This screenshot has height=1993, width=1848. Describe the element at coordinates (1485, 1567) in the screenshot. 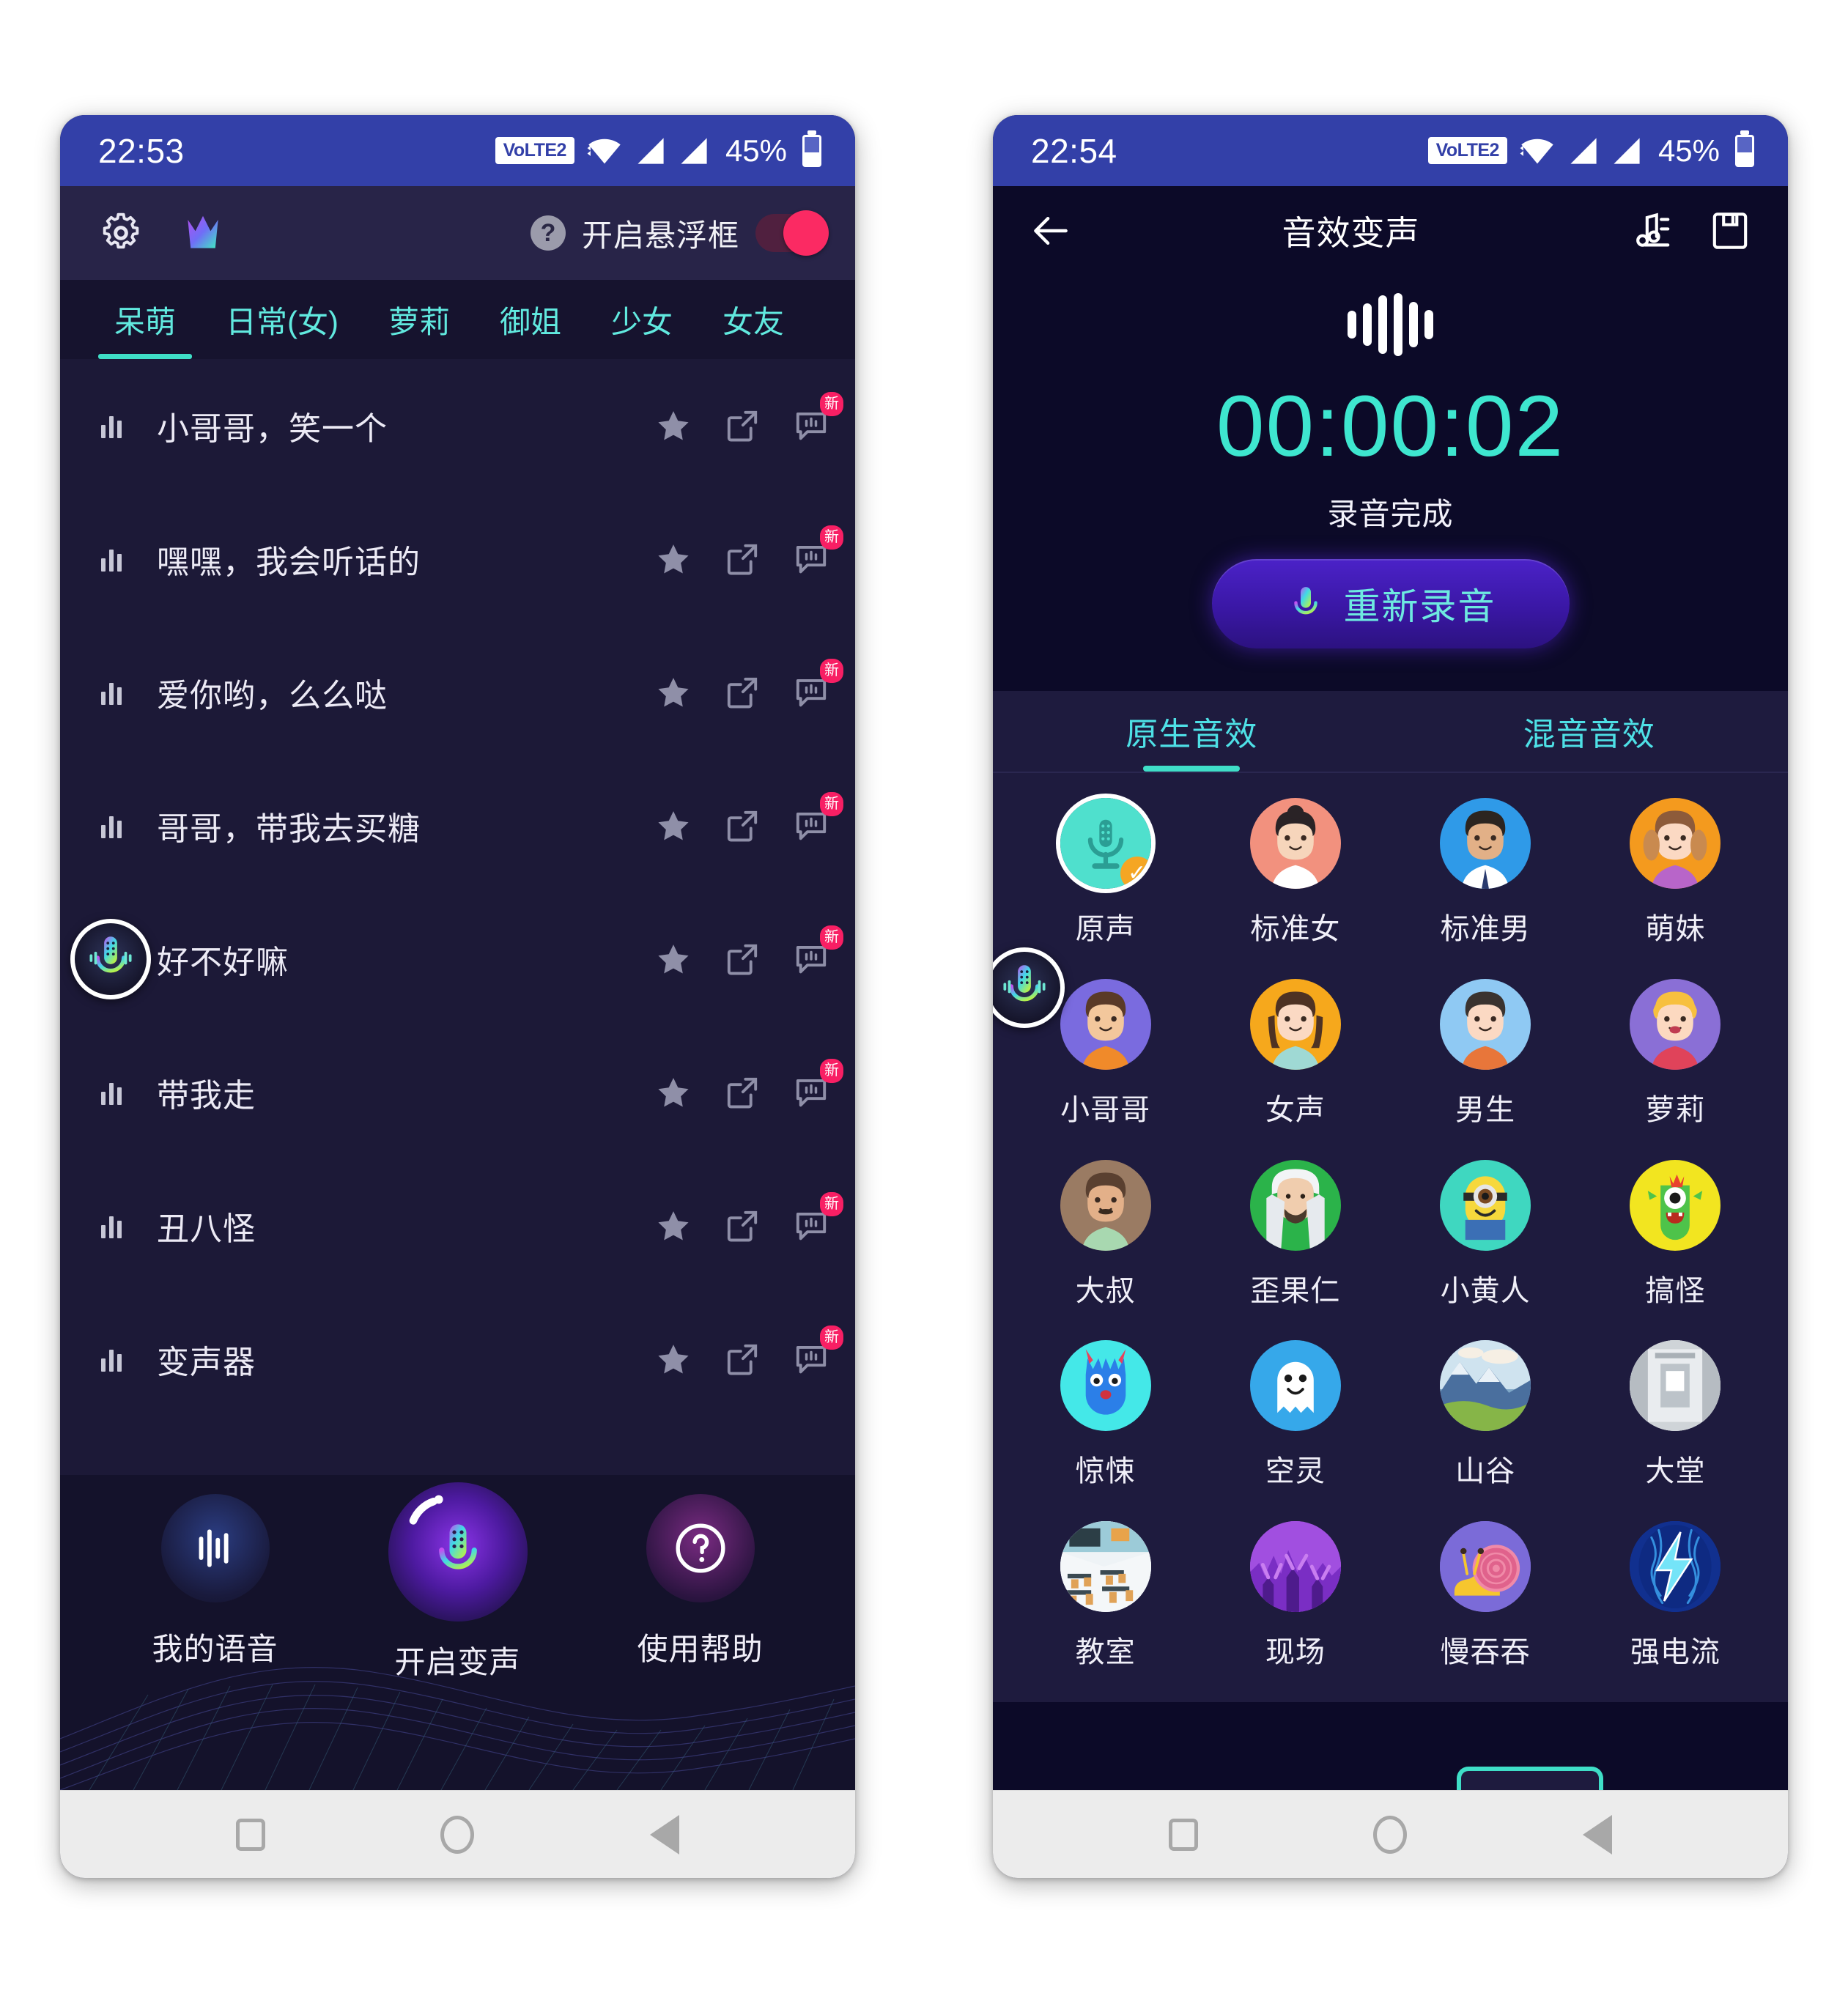

I see `snail-avatar-icon` at that location.